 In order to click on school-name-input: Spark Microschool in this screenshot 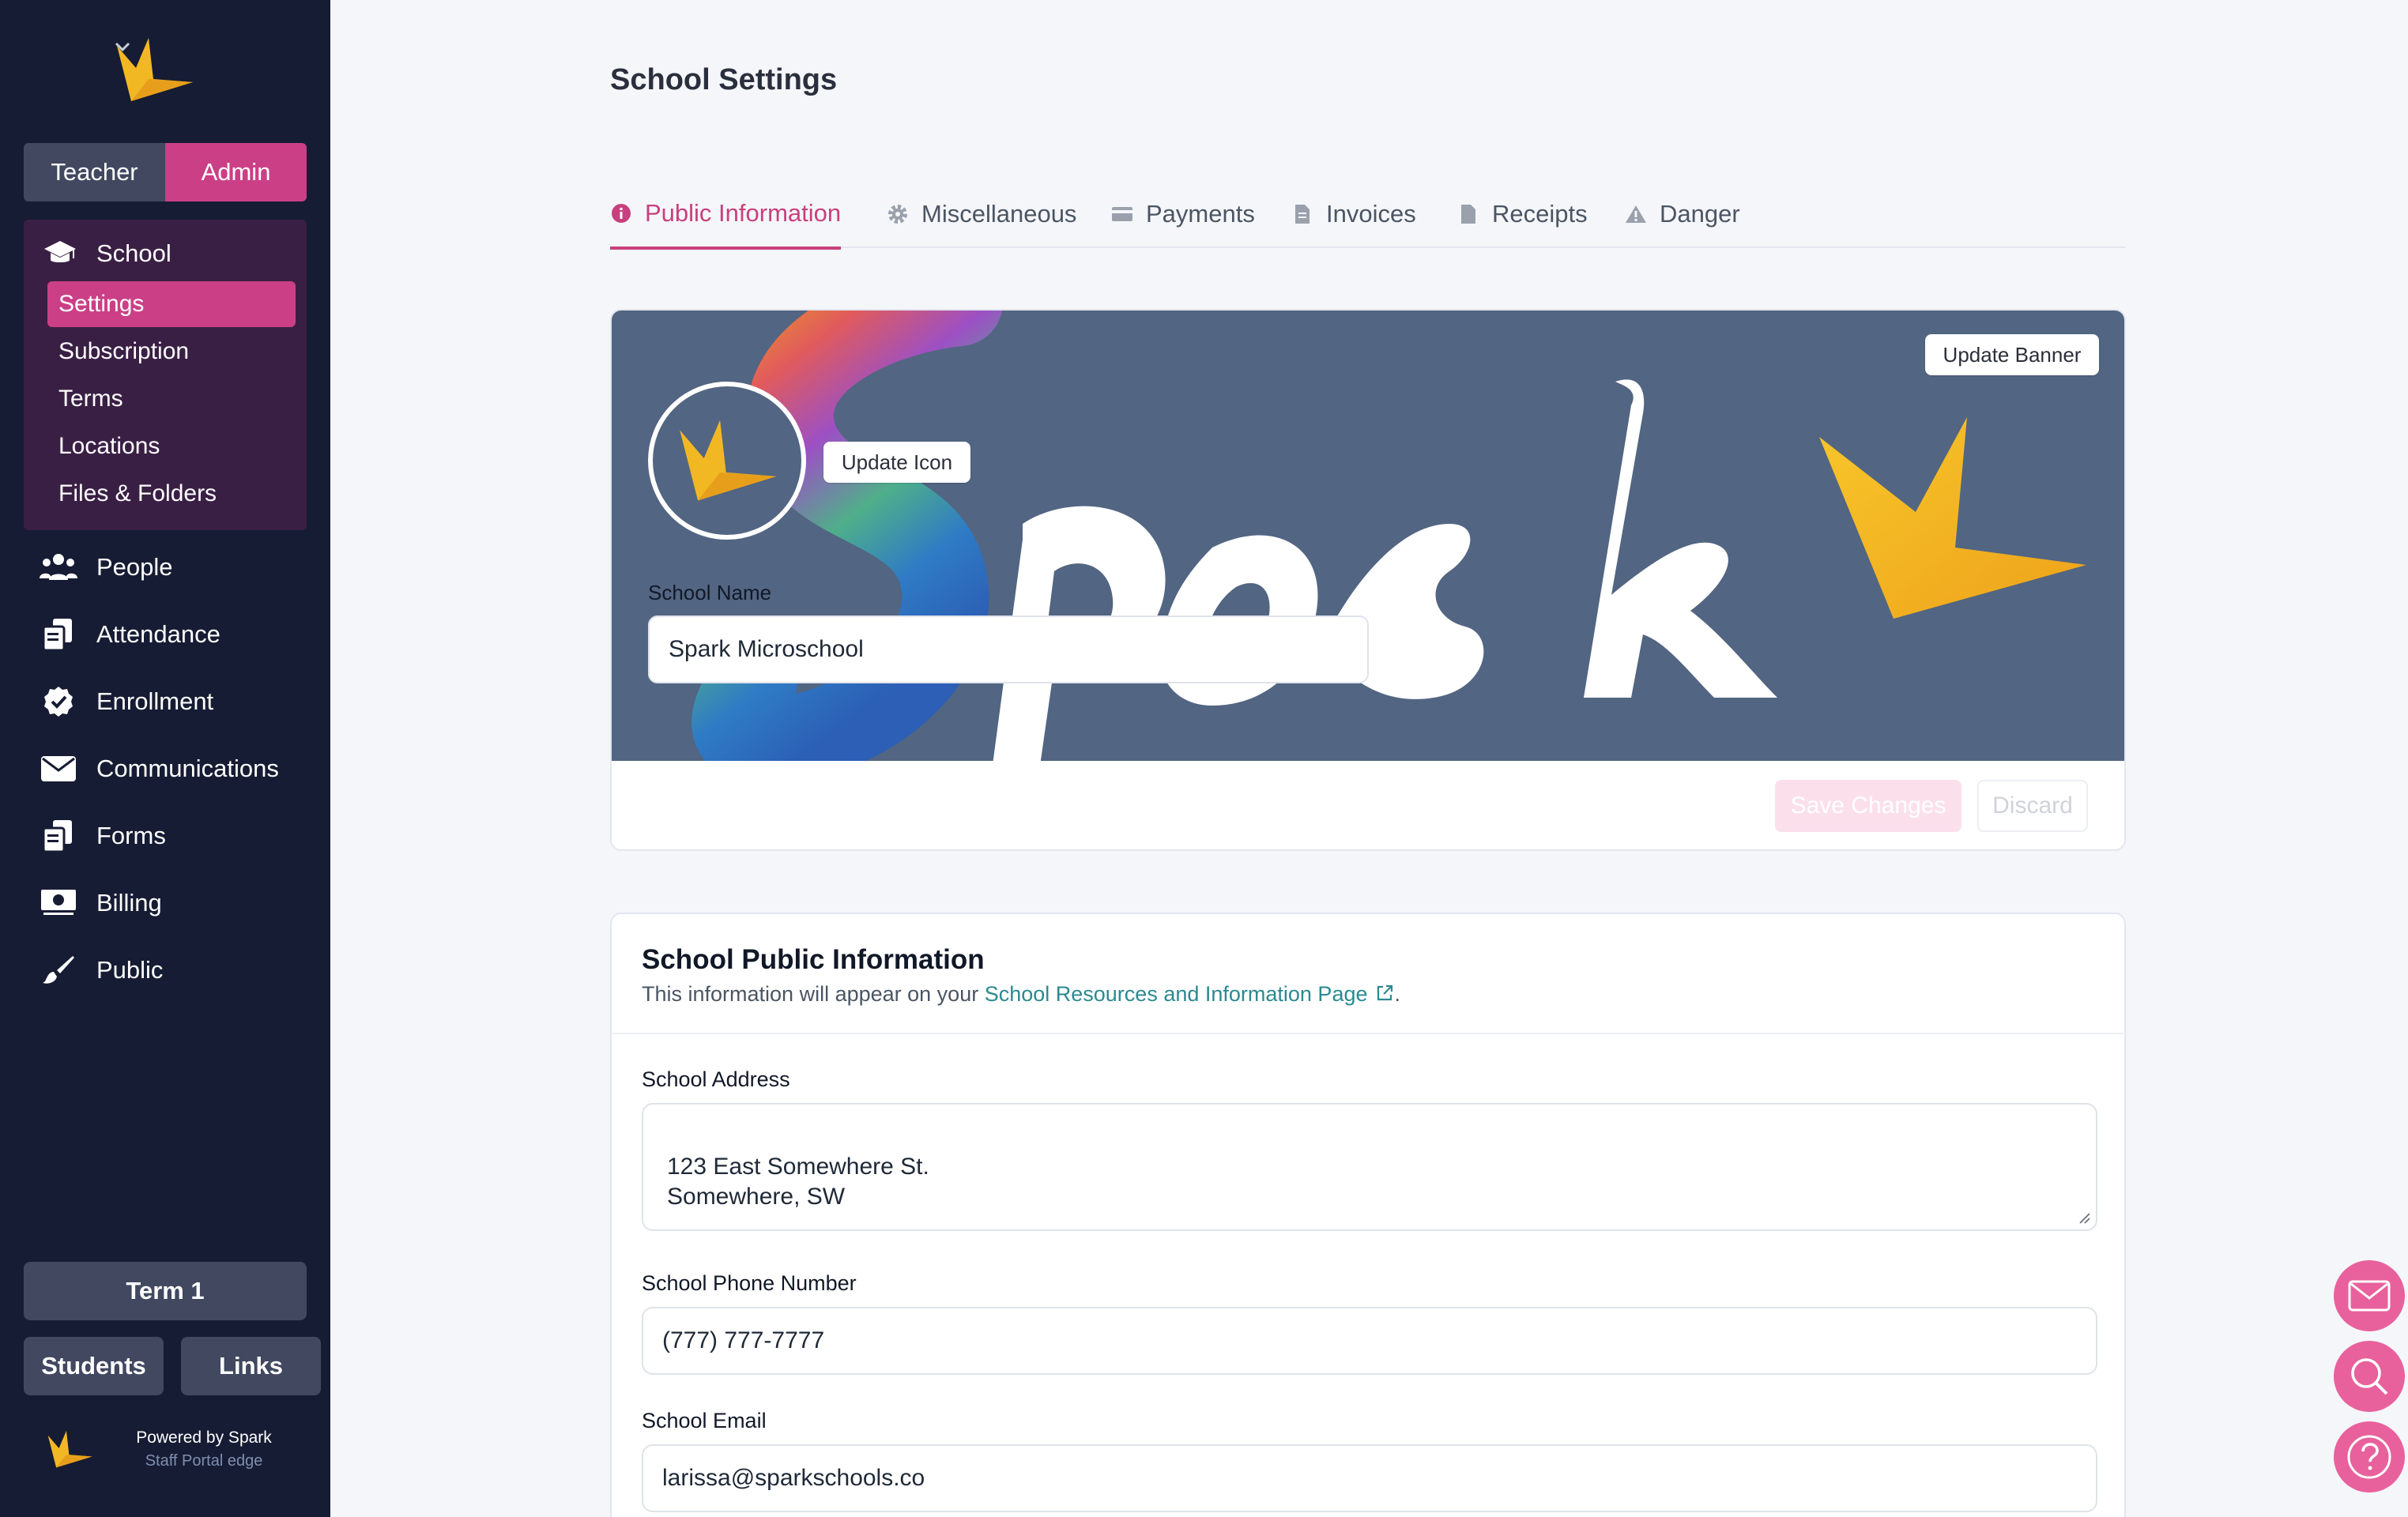, I will do `click(1009, 649)`.